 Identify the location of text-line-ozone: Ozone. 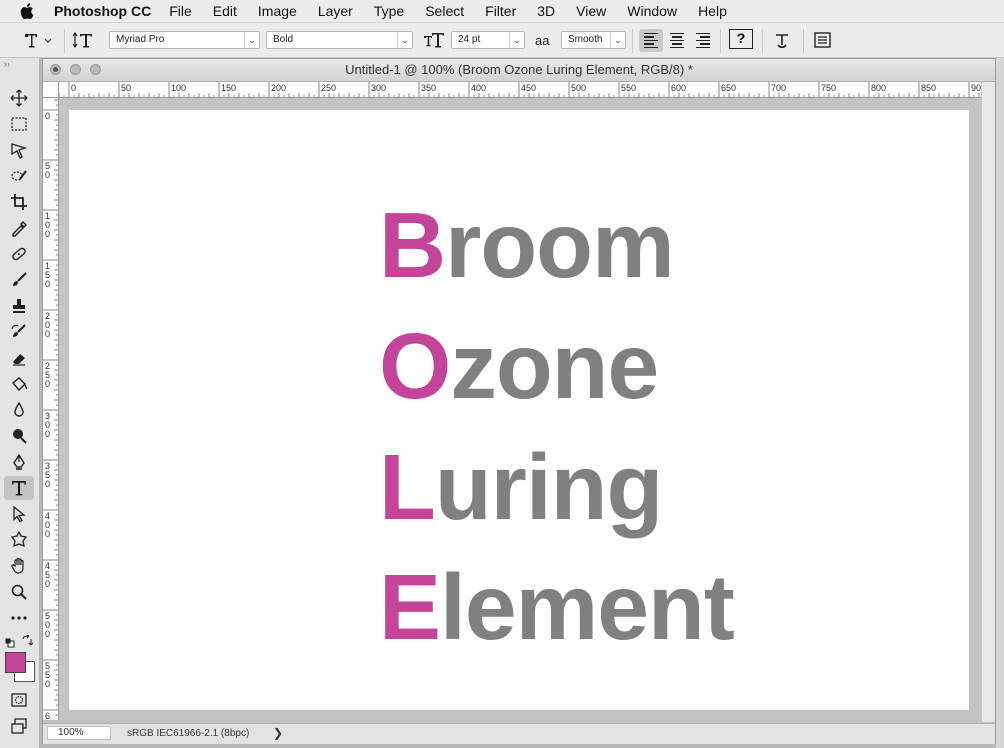
(519, 366).